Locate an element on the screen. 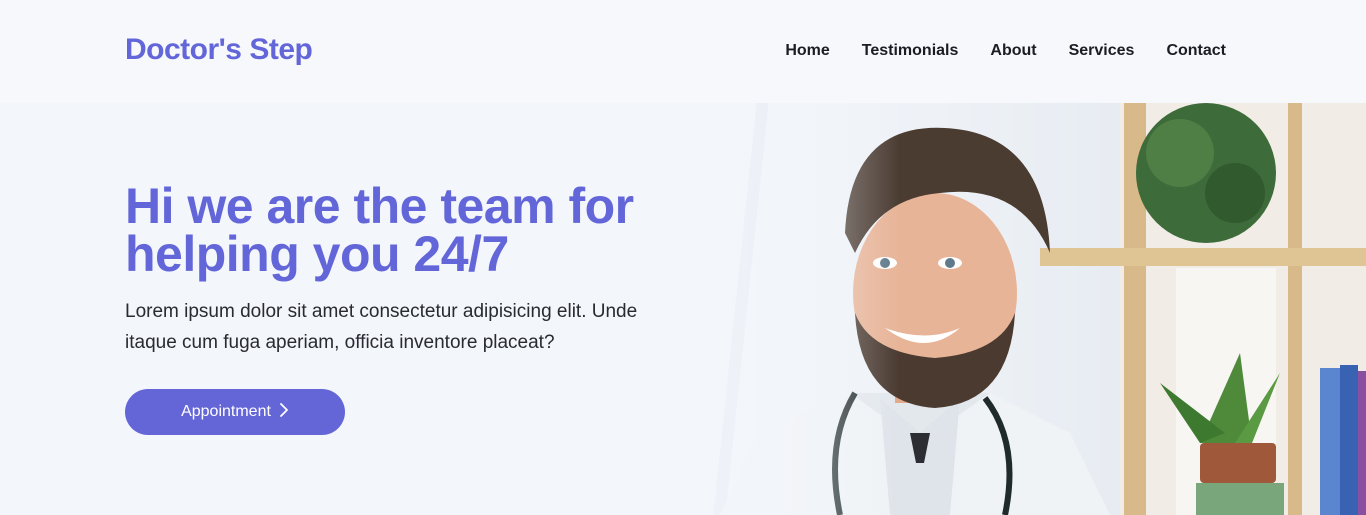 Image resolution: width=1366 pixels, height=515 pixels. hero-title-line-2: helping you 24/7 is located at coordinates (317, 254).